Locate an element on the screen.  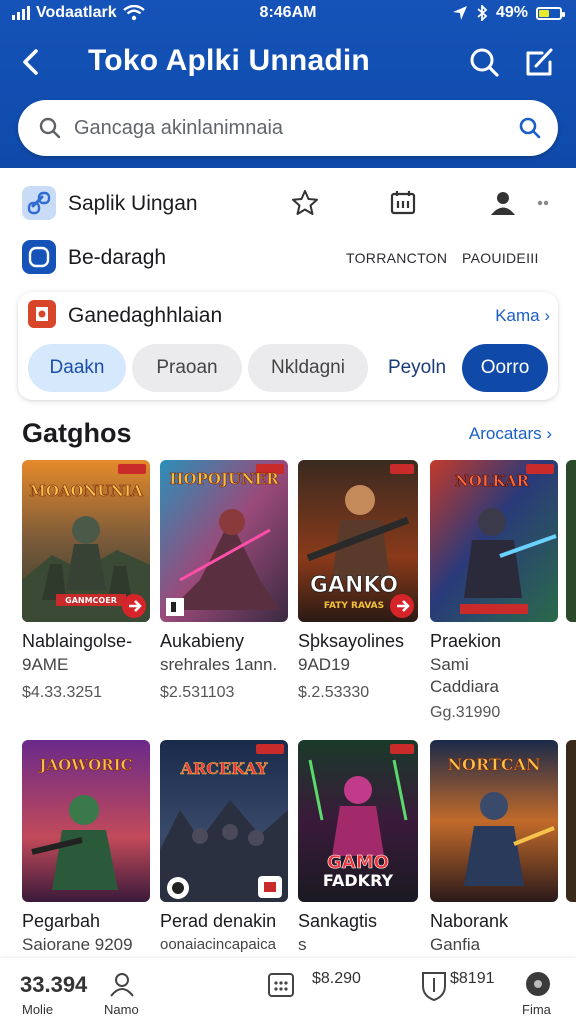
game-cover: HOPOJUNER is located at coordinates (224, 541).